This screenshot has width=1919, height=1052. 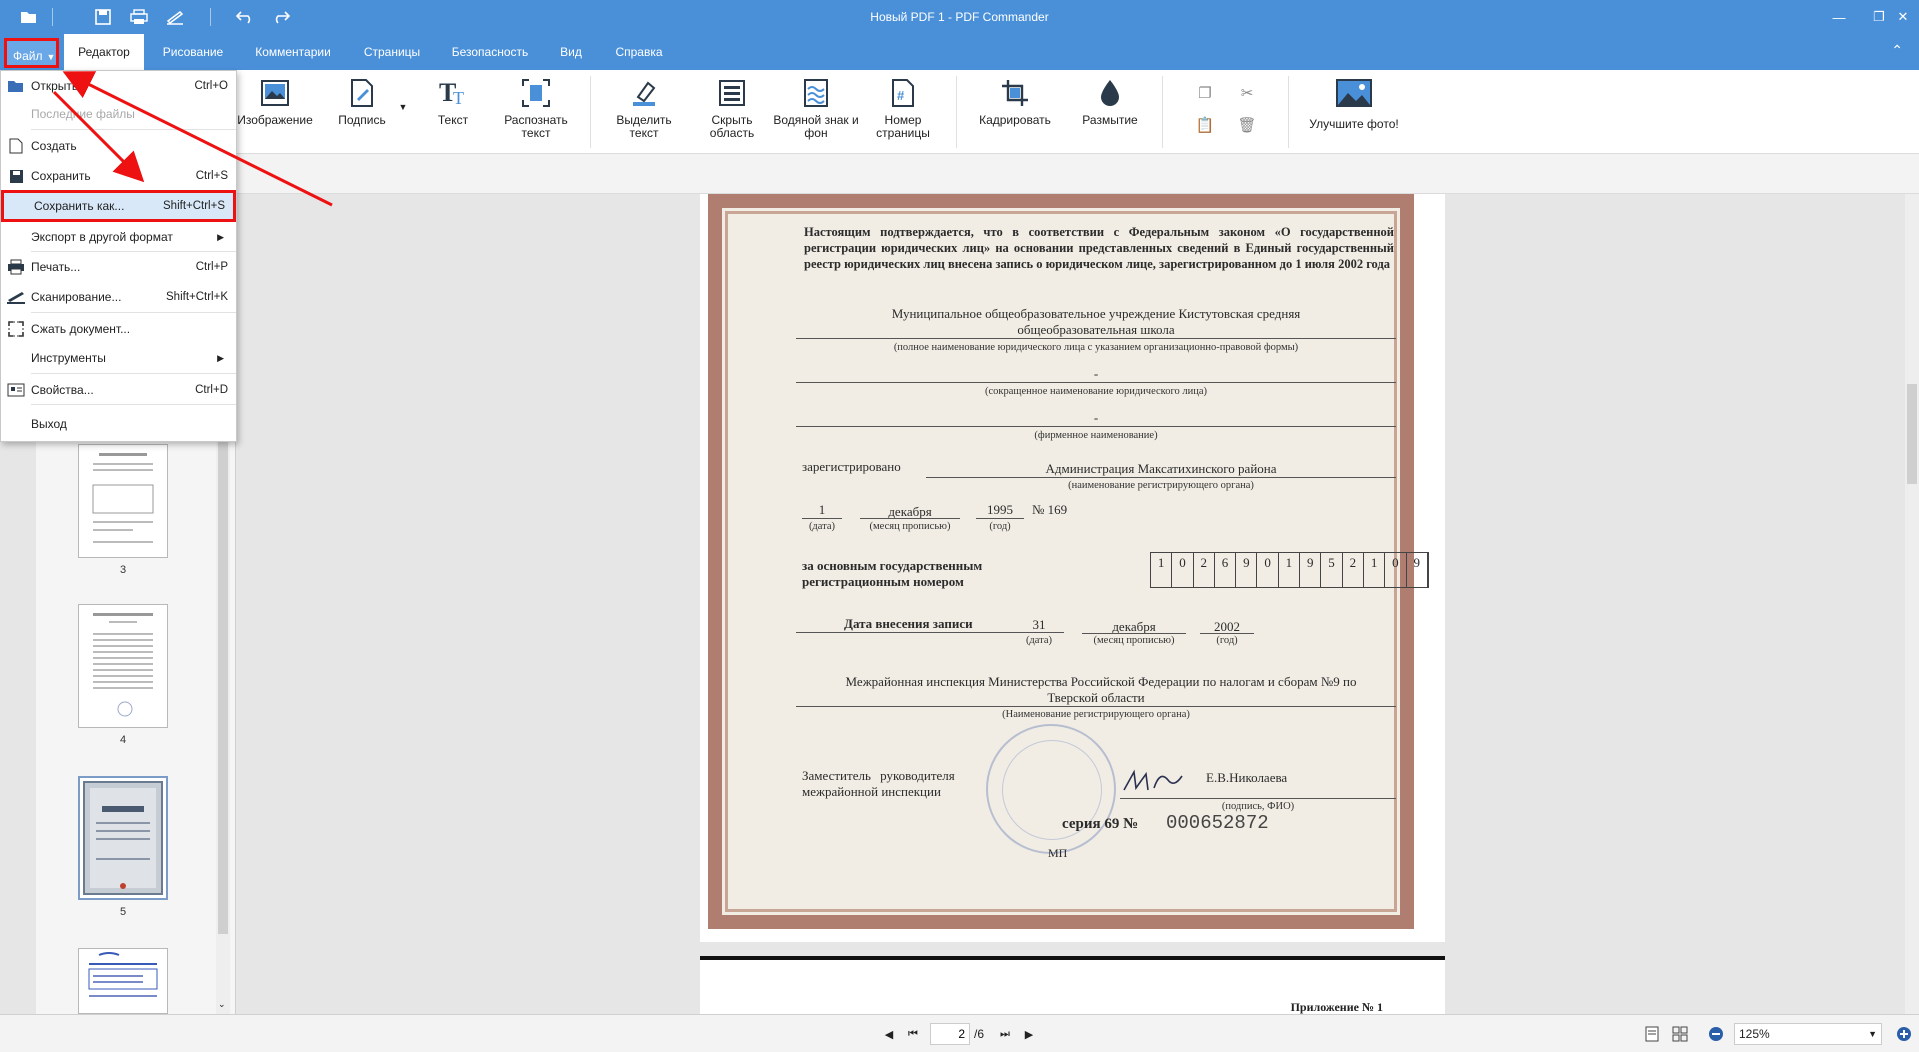 What do you see at coordinates (1716, 1034) in the screenshot?
I see `zoom-out-icon` at bounding box center [1716, 1034].